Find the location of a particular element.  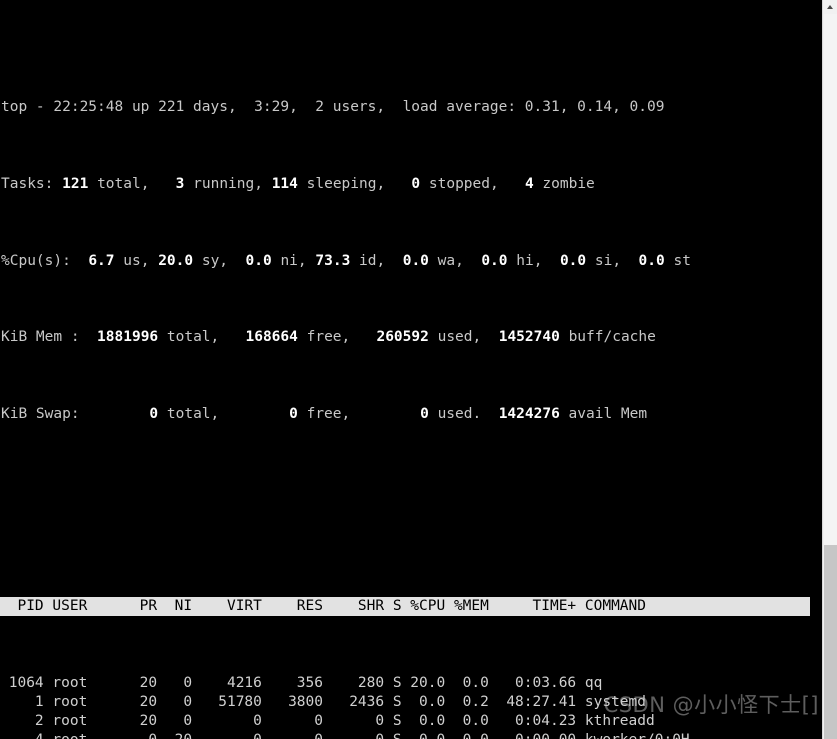

cpu-hi-value: 0.0 is located at coordinates (494, 260).